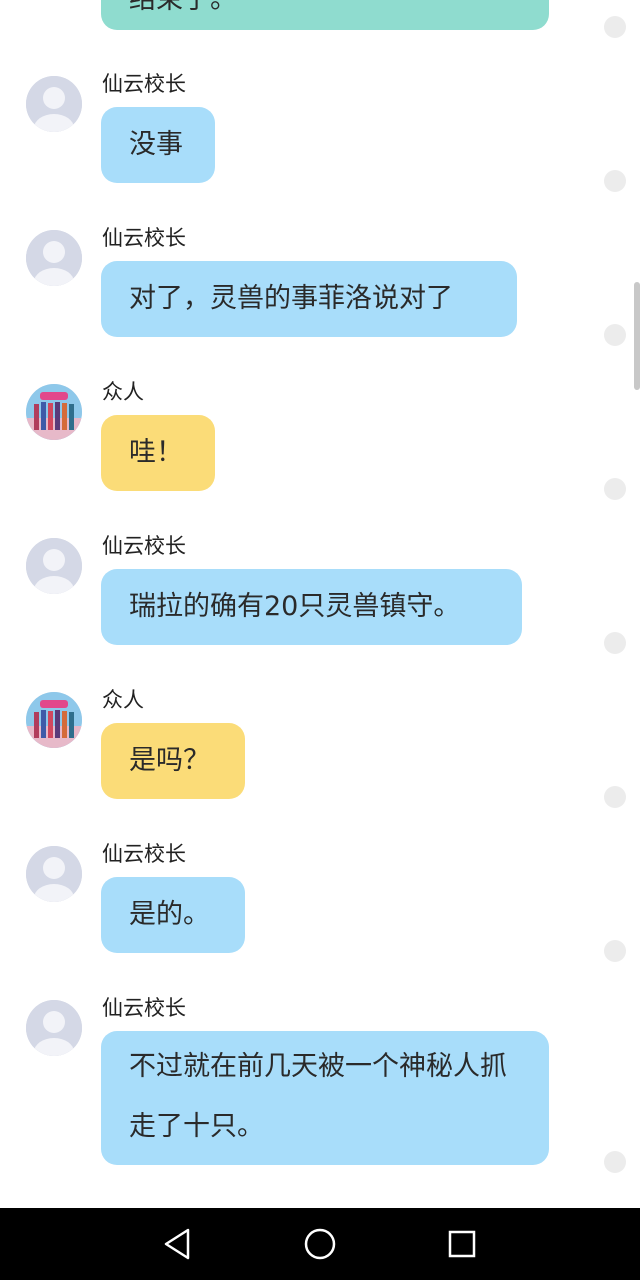  I want to click on message-bubble: 是的。, so click(173, 915).